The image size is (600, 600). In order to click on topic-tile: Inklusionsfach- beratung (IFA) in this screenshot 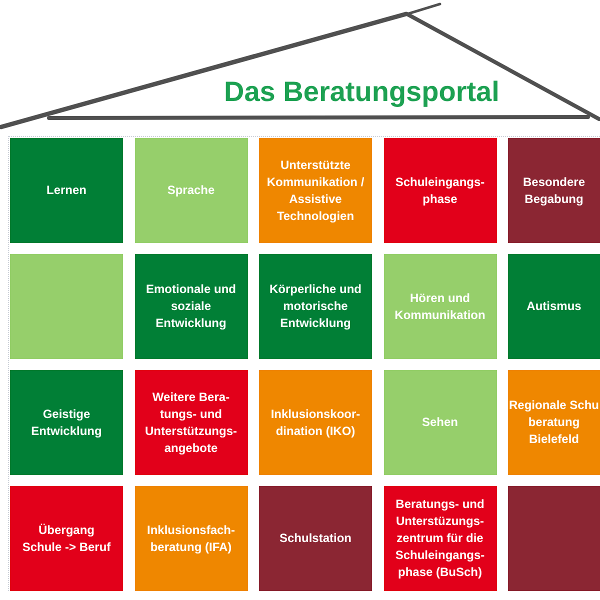, I will do `click(191, 538)`.